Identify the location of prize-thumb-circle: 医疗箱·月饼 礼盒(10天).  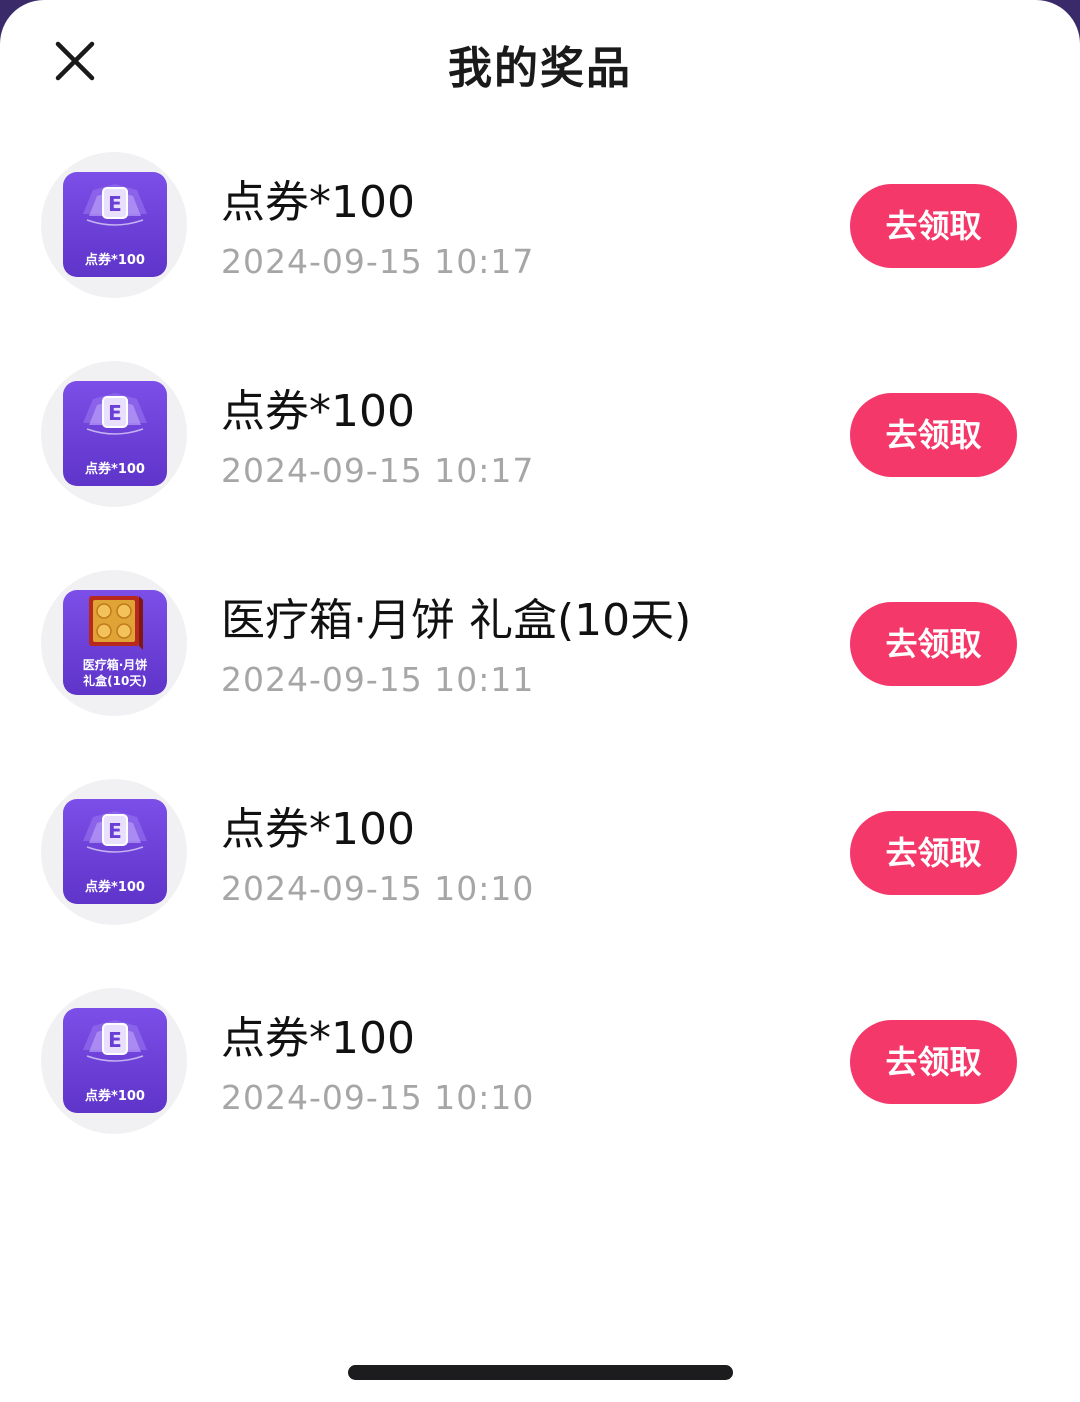
(114, 643).